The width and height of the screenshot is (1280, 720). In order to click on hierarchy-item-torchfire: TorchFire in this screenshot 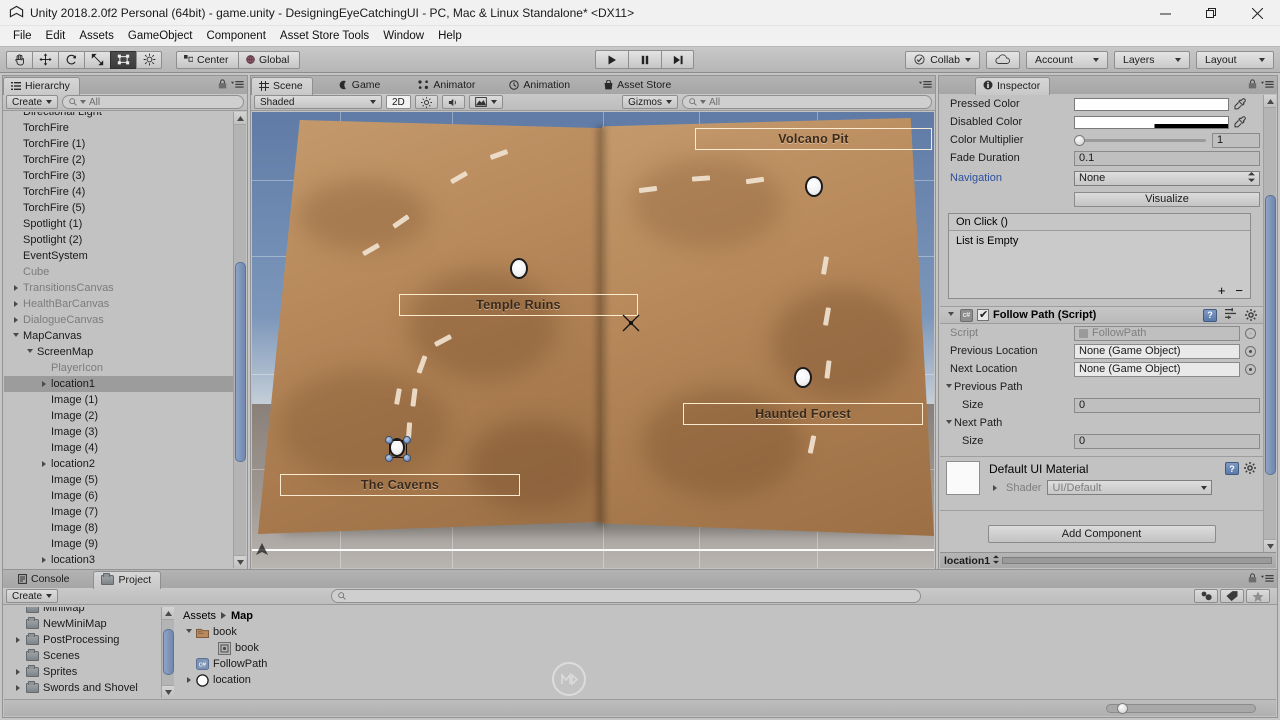, I will do `click(118, 128)`.